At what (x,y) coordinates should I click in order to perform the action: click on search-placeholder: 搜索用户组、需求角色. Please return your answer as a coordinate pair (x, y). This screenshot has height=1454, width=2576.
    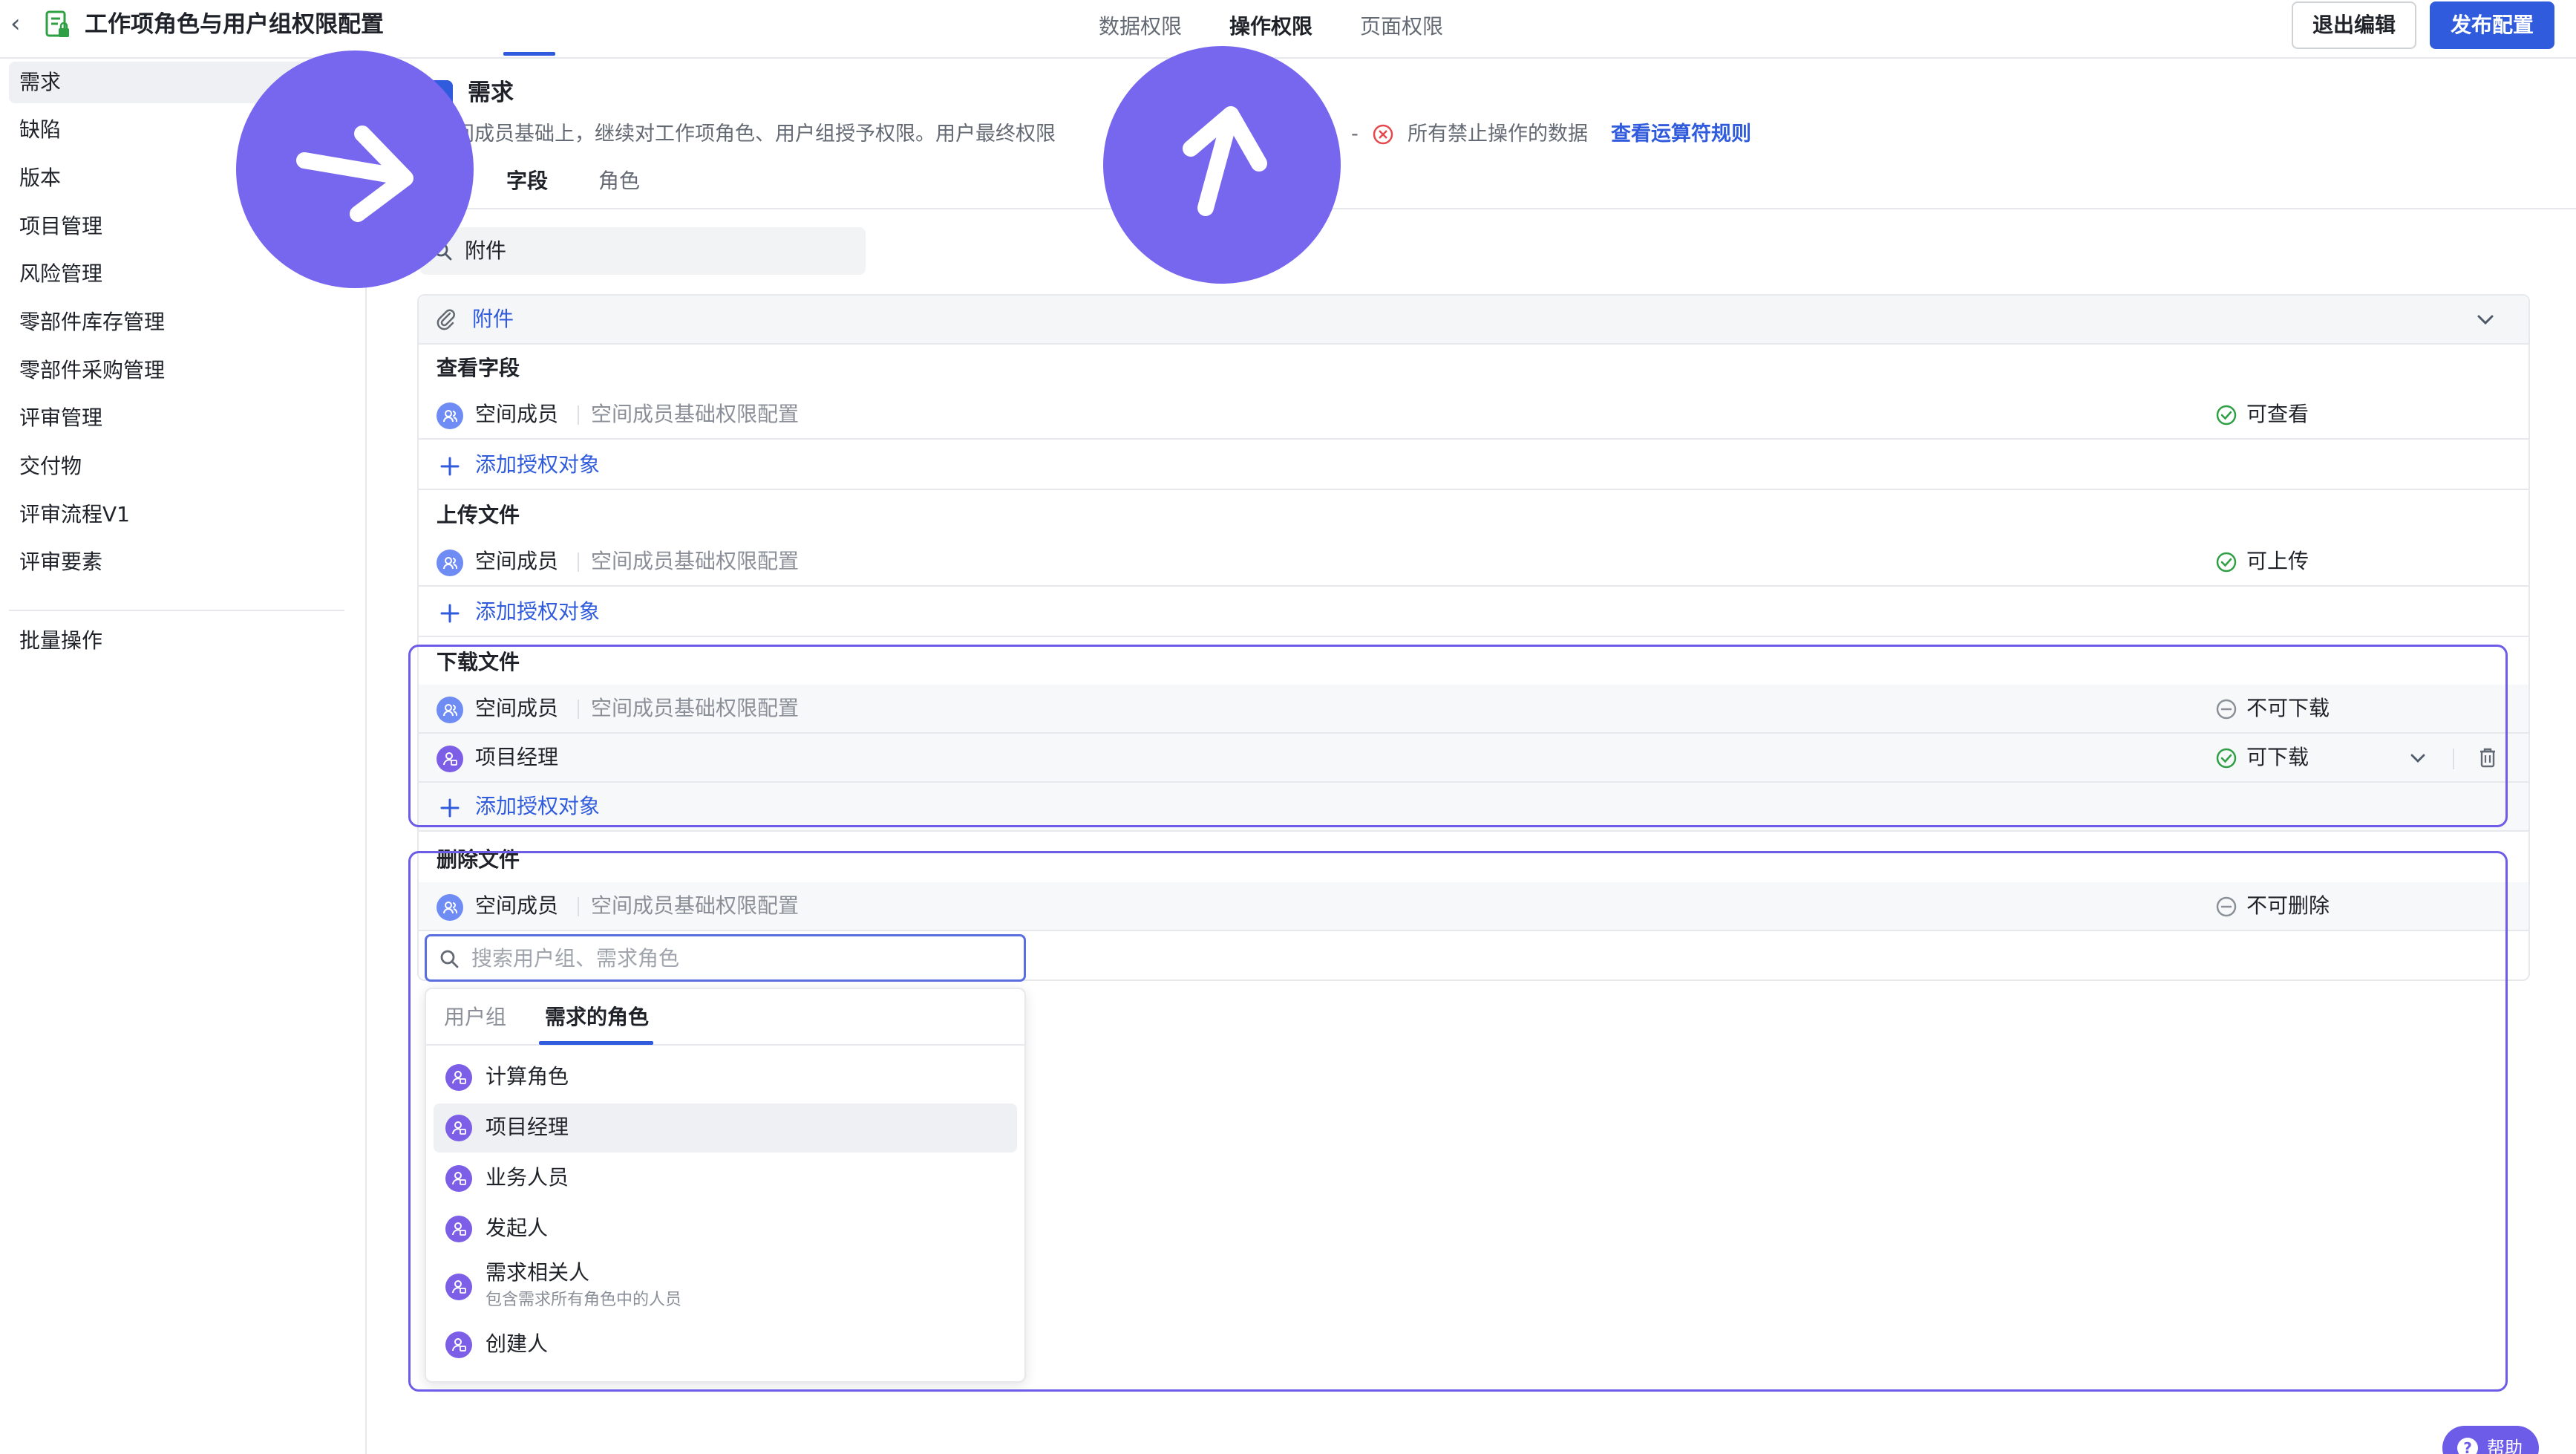
    Looking at the image, I should click on (576, 958).